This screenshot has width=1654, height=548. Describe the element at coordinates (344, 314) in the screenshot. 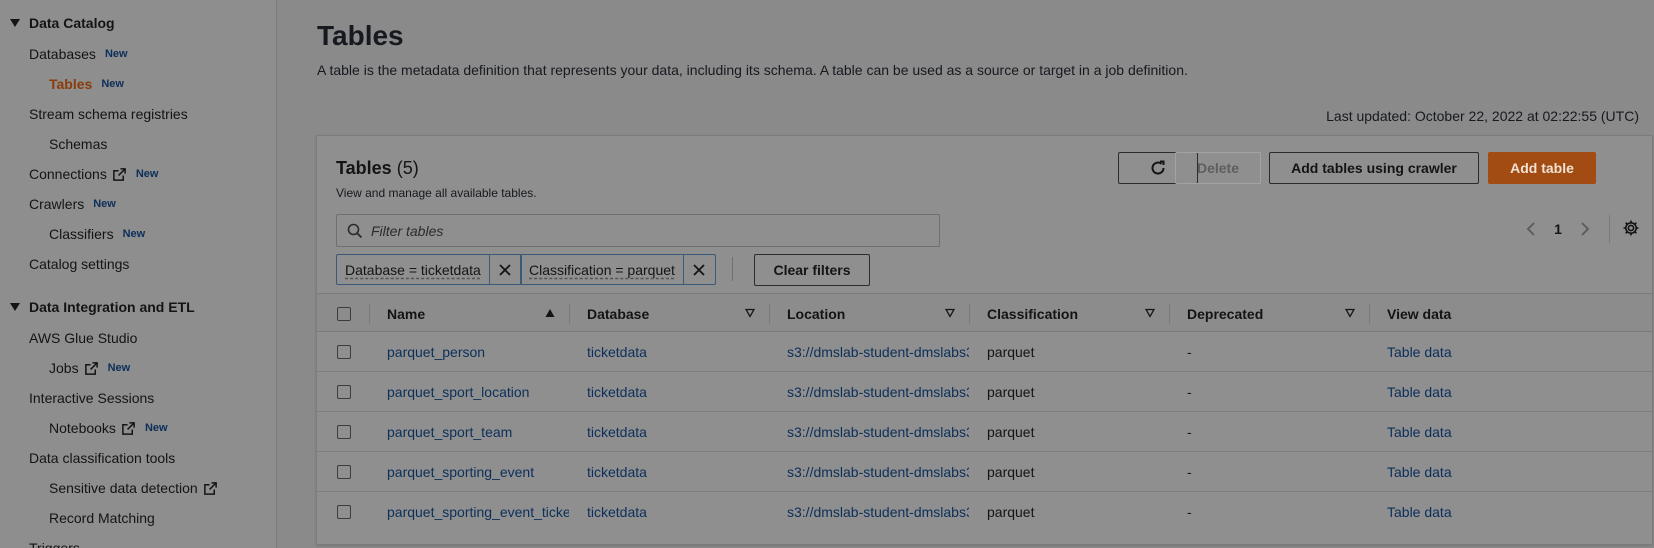

I see `select-all-checkbox` at that location.